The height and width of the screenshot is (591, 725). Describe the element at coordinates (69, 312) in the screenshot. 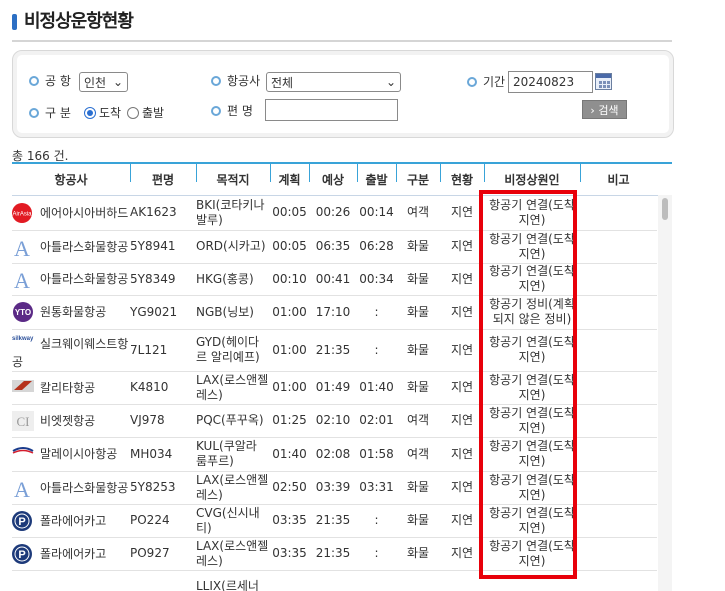

I see `airline-cell: YTO 원통화물항공` at that location.